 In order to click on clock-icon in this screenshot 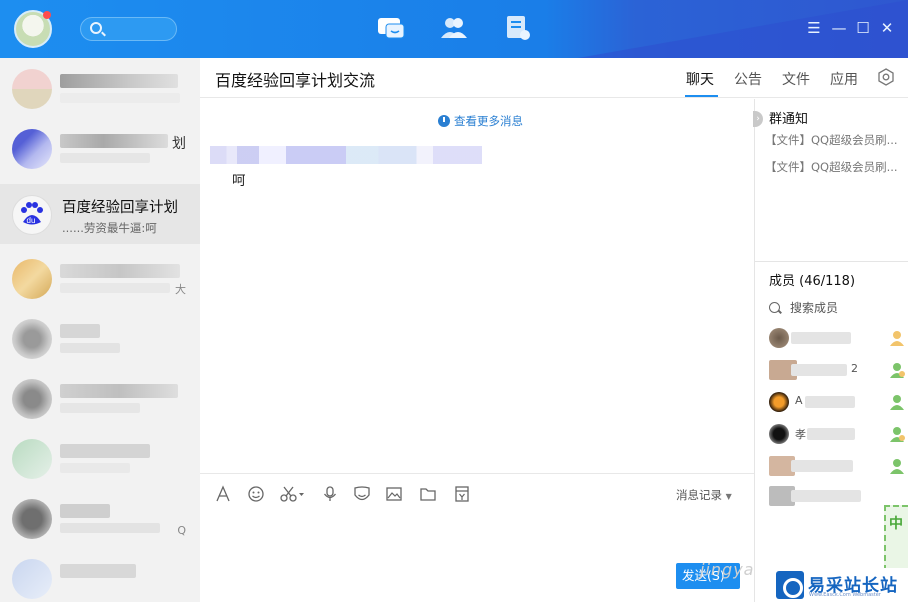, I will do `click(444, 121)`.